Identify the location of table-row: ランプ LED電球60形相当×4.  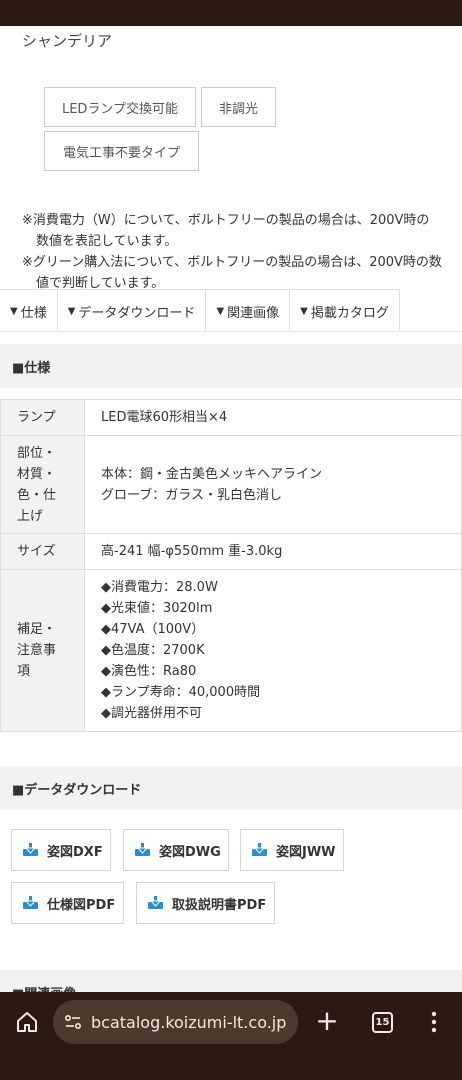
(231, 417).